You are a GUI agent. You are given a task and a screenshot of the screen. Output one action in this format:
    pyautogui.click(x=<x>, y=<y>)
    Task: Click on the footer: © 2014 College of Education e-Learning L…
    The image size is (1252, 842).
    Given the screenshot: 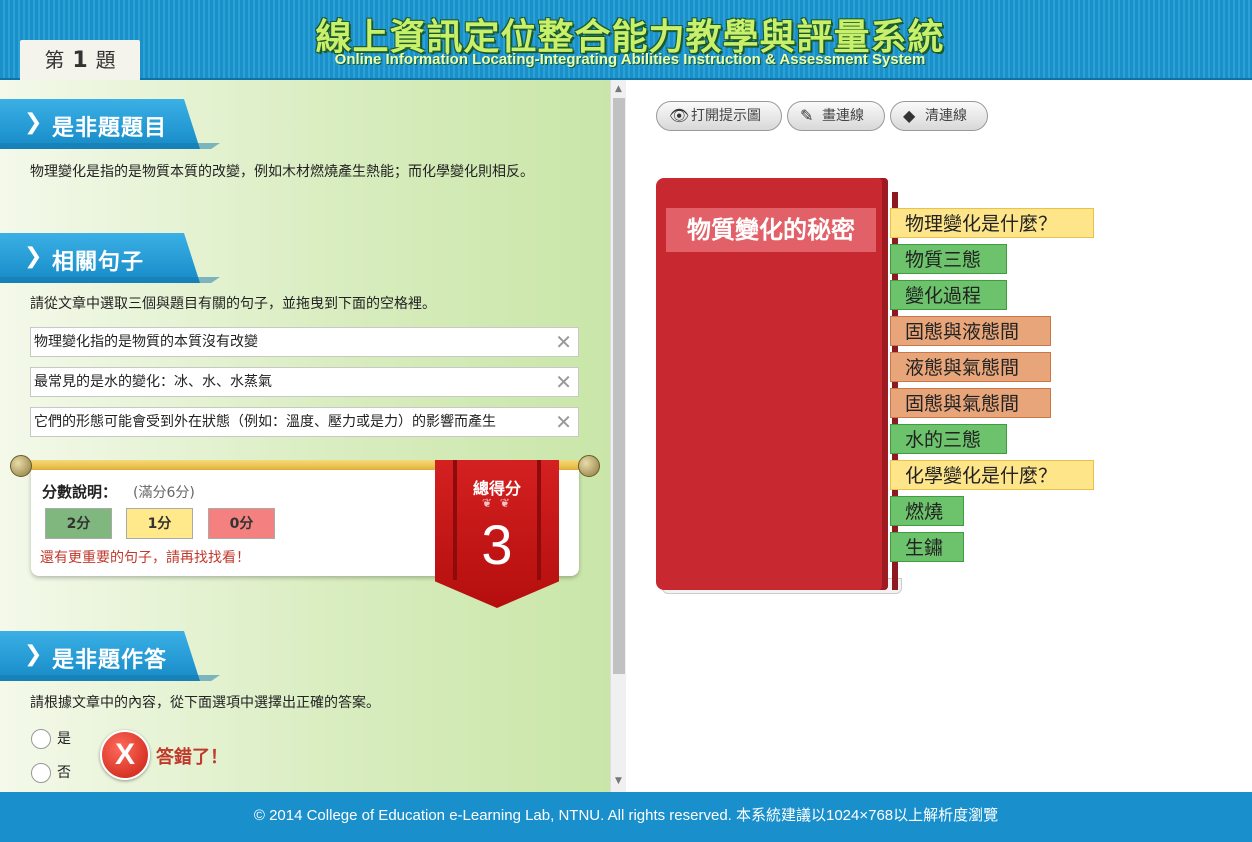 What is the action you would take?
    pyautogui.click(x=626, y=817)
    